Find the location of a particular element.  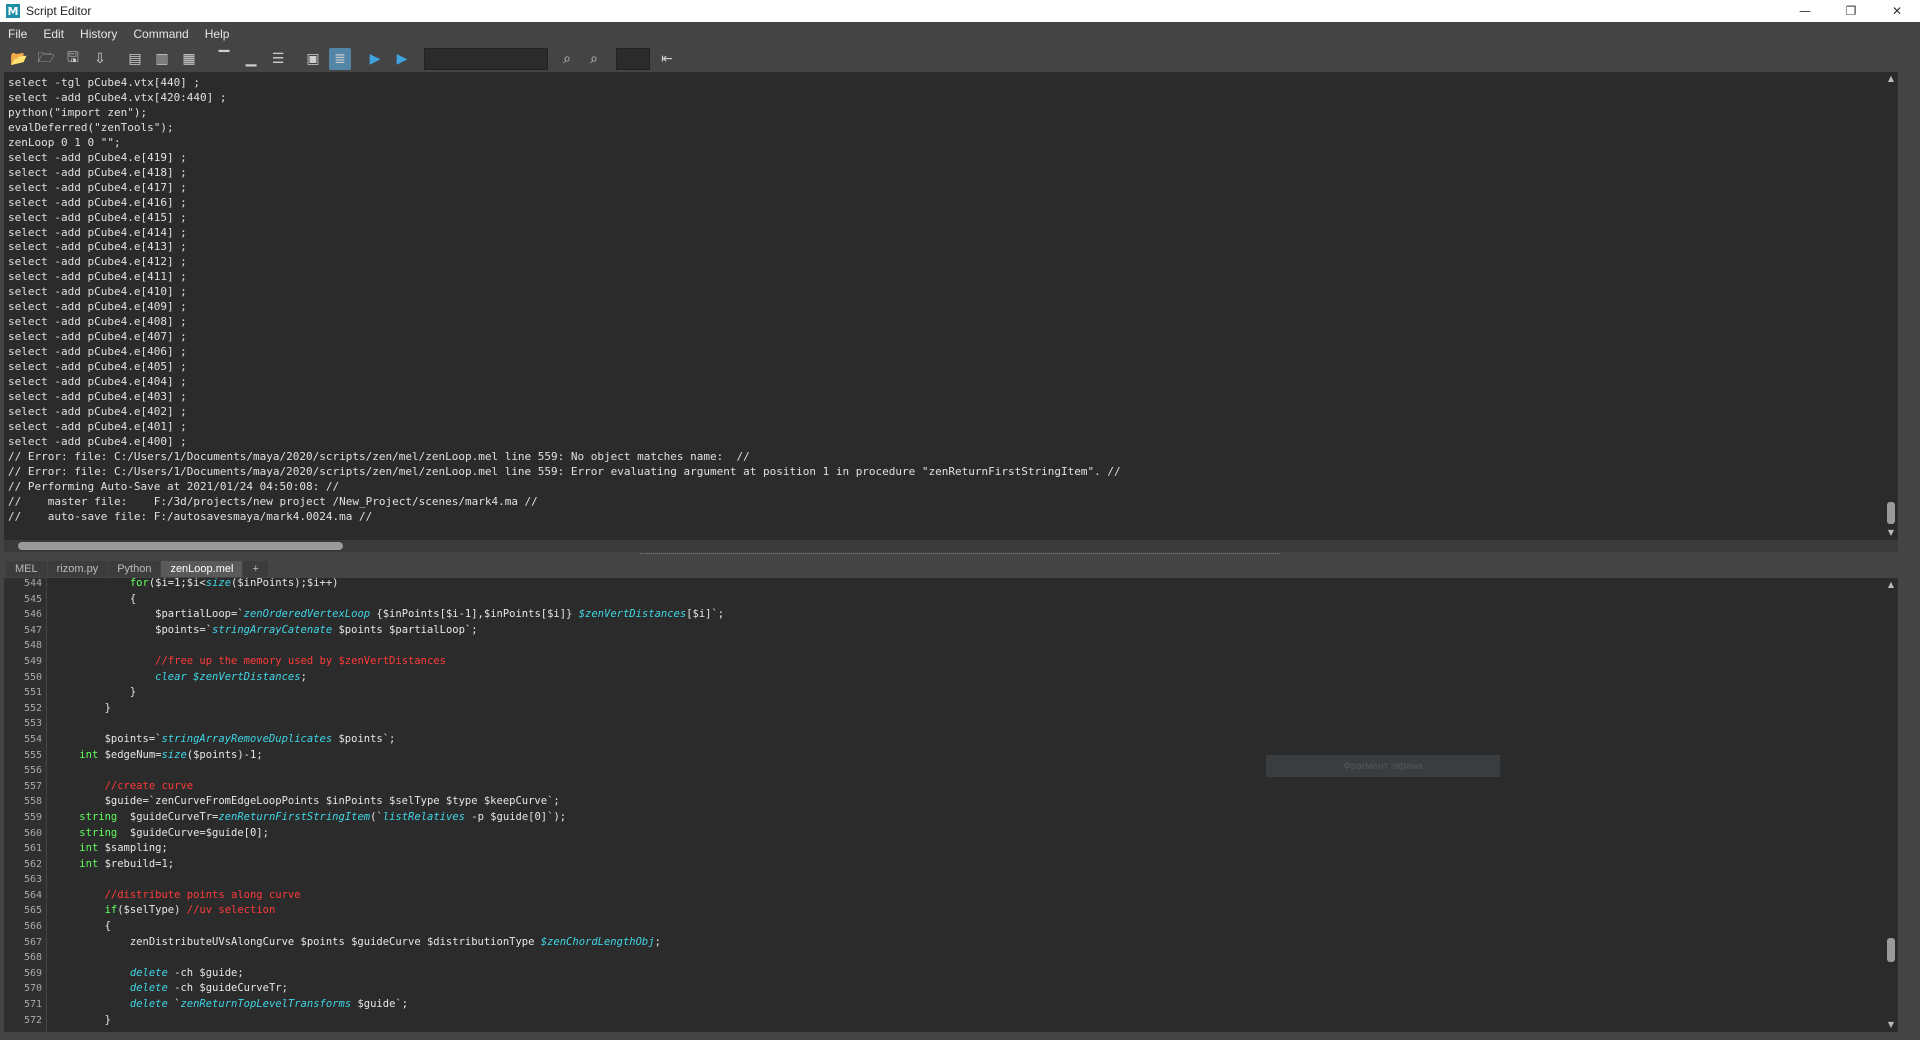

echo-all-commands-icon: ▣ is located at coordinates (313, 59).